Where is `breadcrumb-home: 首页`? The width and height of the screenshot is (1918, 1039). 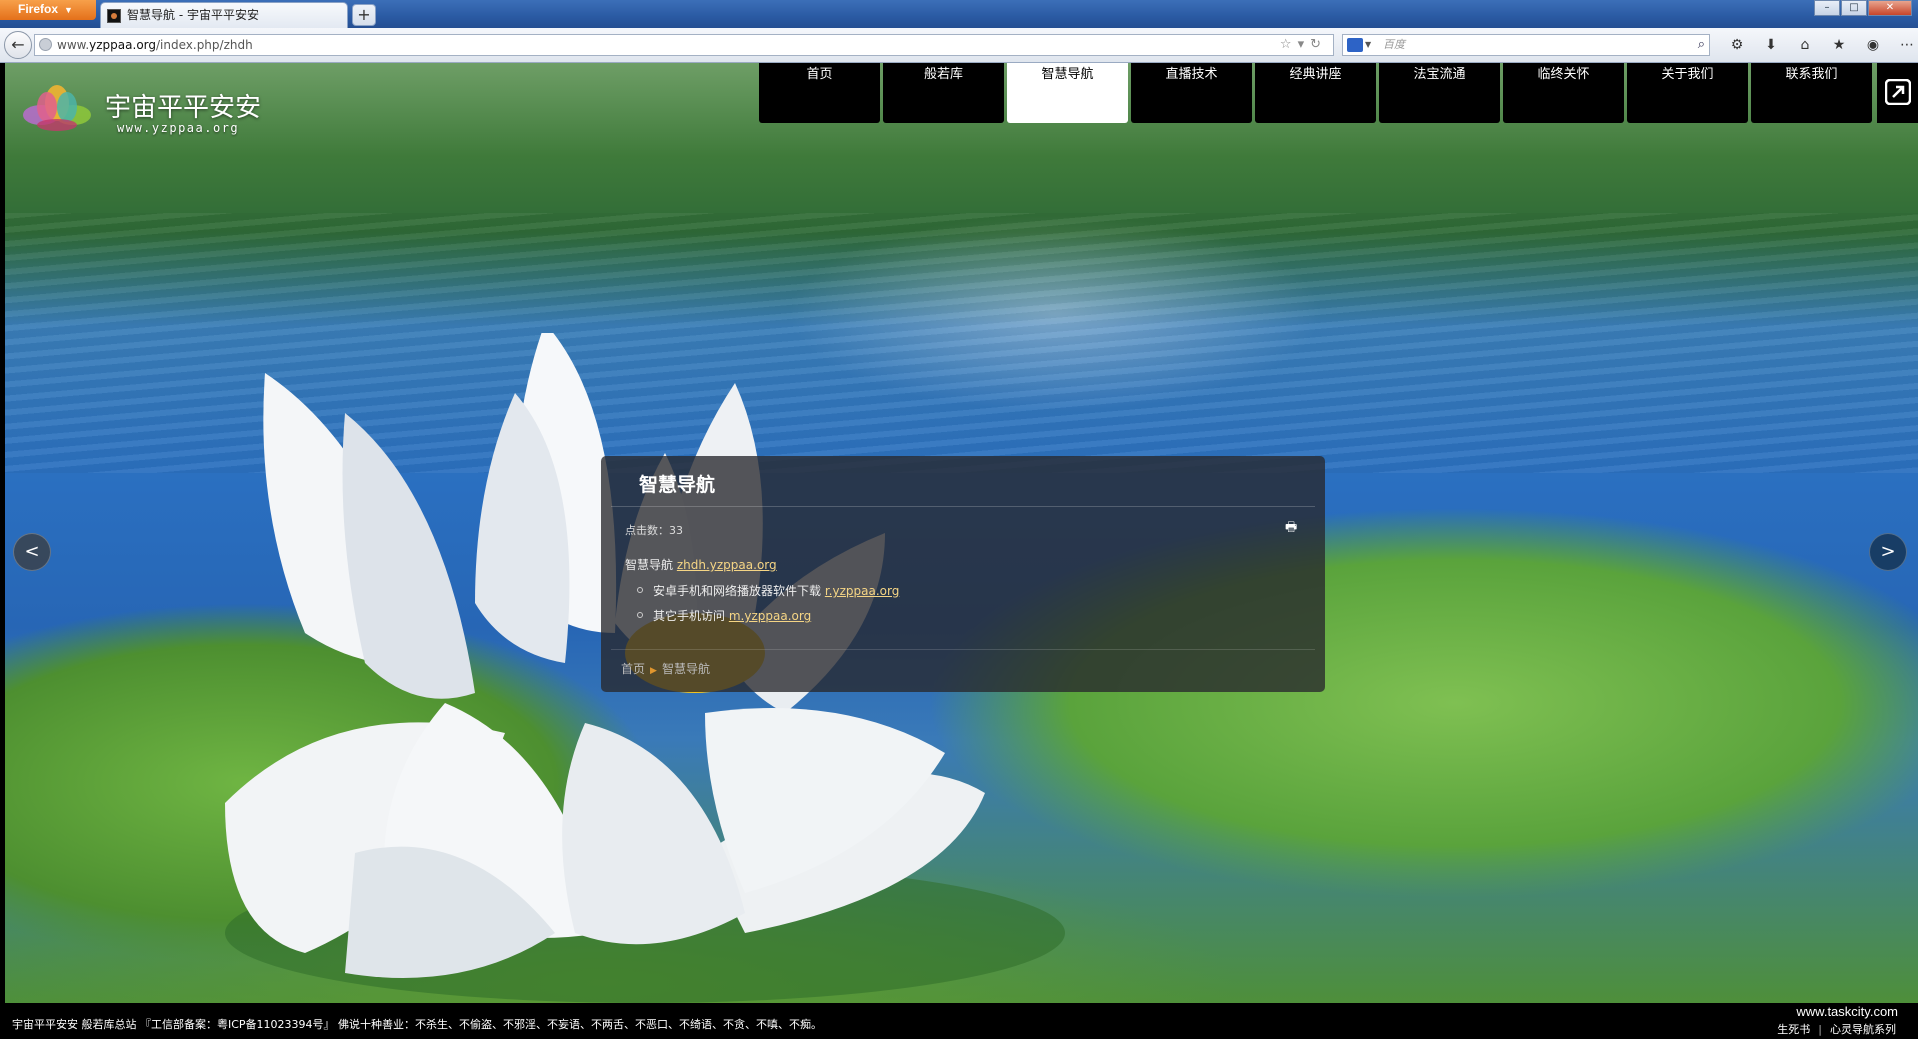
breadcrumb-home: 首页 is located at coordinates (633, 669).